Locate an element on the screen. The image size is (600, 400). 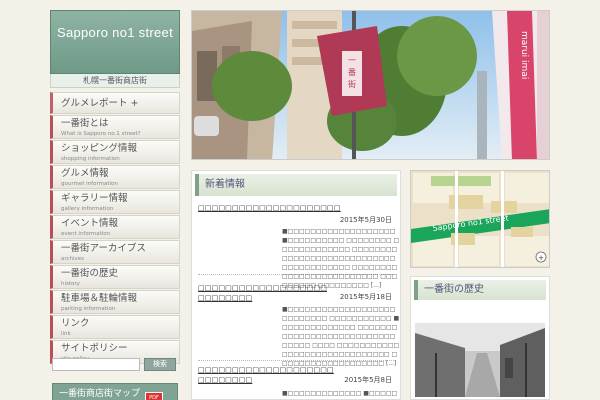
nav-item-label: グルメ情報 is located at coordinates (85, 173).